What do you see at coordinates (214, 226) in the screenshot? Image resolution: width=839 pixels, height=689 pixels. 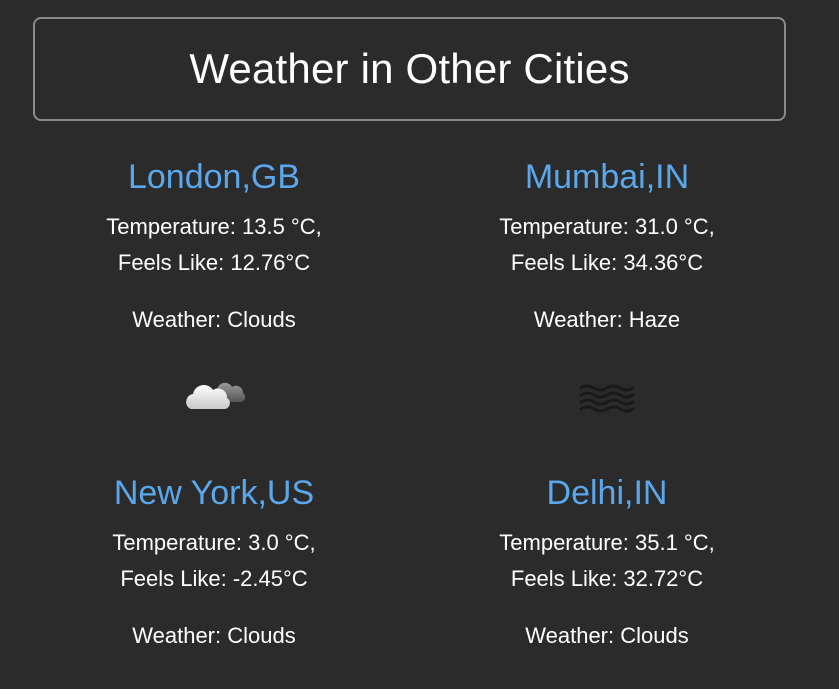 I see `temperature-text: Temperature: 13.5 °C,` at bounding box center [214, 226].